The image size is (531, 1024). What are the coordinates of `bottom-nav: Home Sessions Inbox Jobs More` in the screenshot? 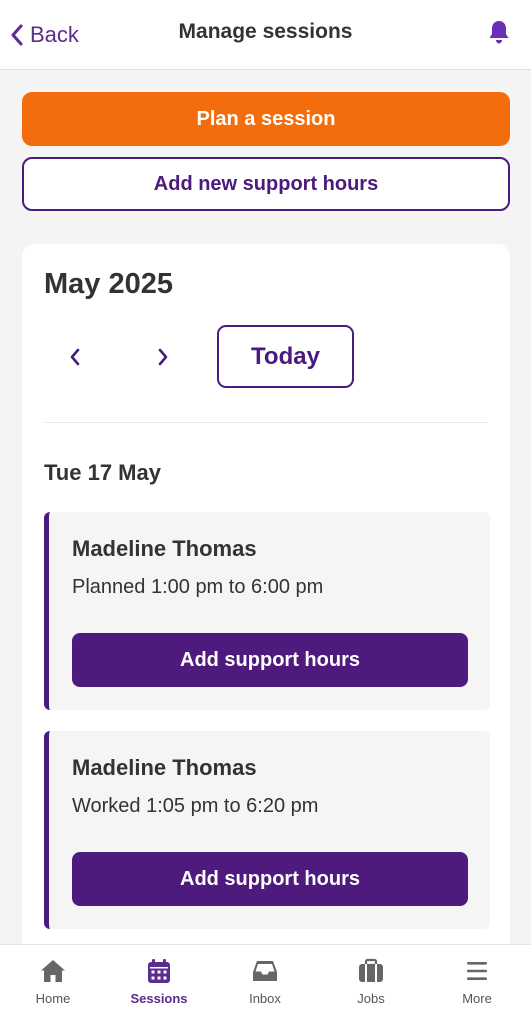 It's located at (265, 984).